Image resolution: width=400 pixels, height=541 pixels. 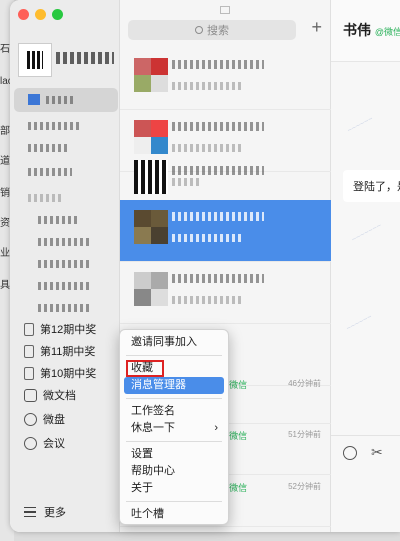 I want to click on org-logo, so click(x=35, y=60).